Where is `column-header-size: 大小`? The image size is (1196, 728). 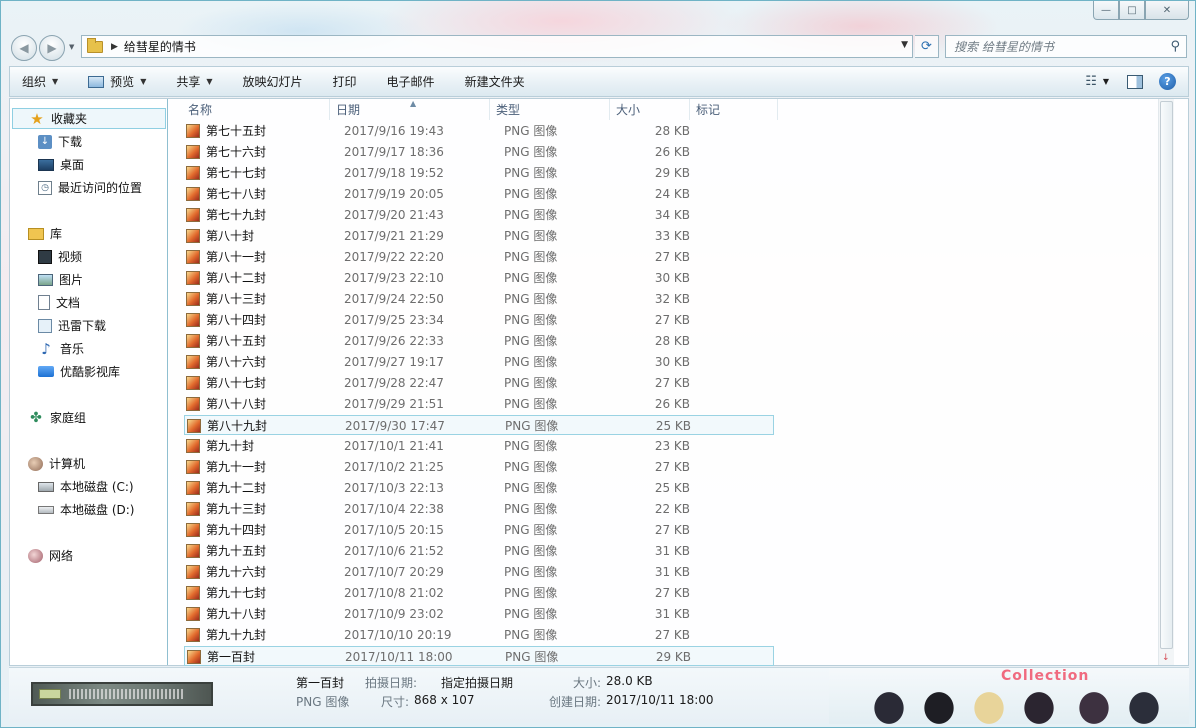
column-header-size: 大小 is located at coordinates (650, 109).